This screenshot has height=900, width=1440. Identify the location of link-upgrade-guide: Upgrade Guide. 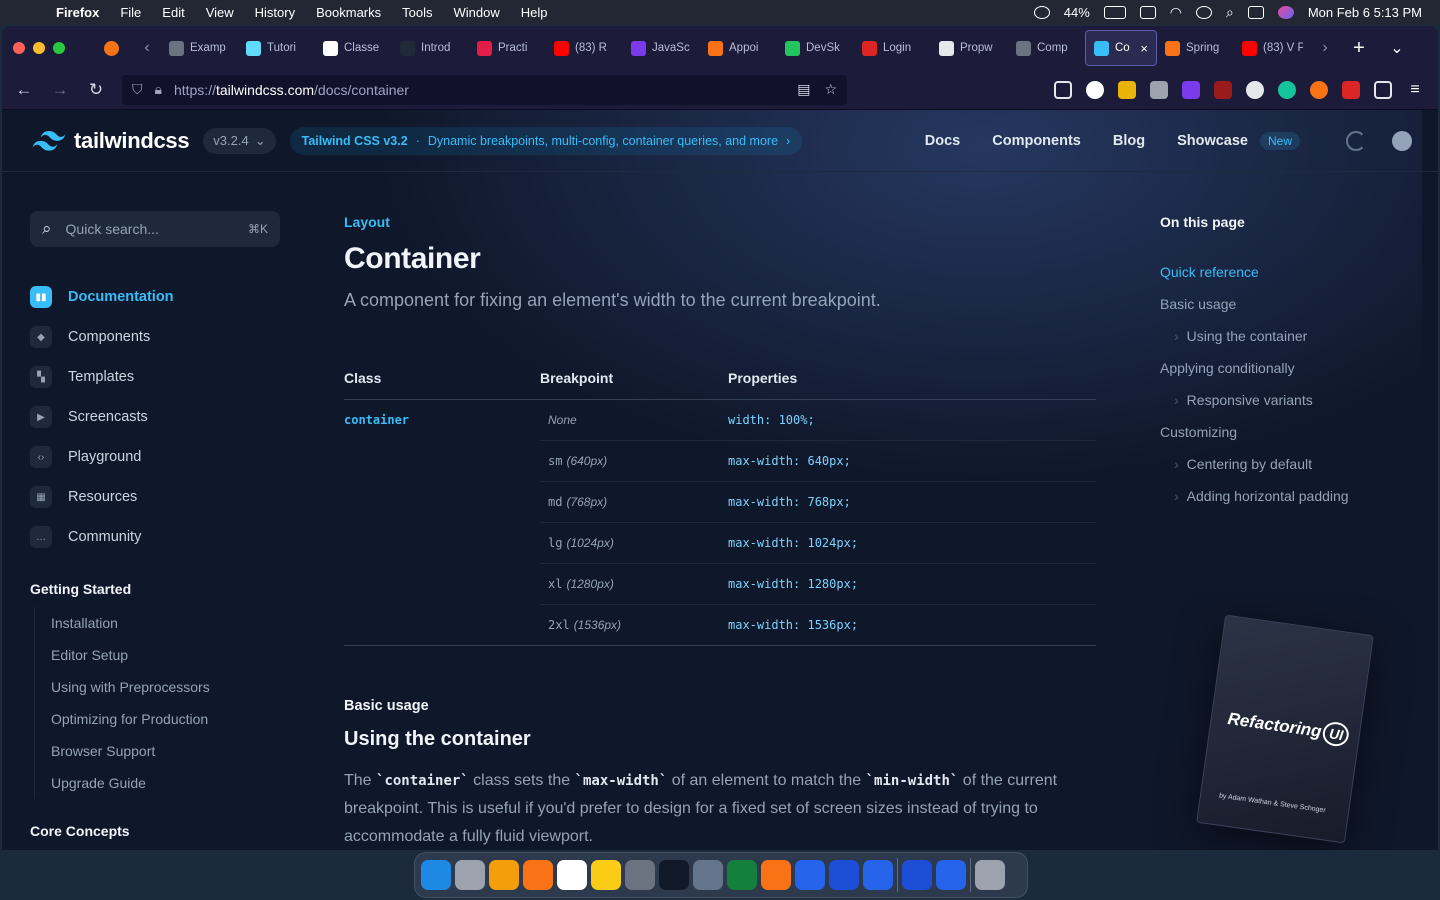
(162, 783).